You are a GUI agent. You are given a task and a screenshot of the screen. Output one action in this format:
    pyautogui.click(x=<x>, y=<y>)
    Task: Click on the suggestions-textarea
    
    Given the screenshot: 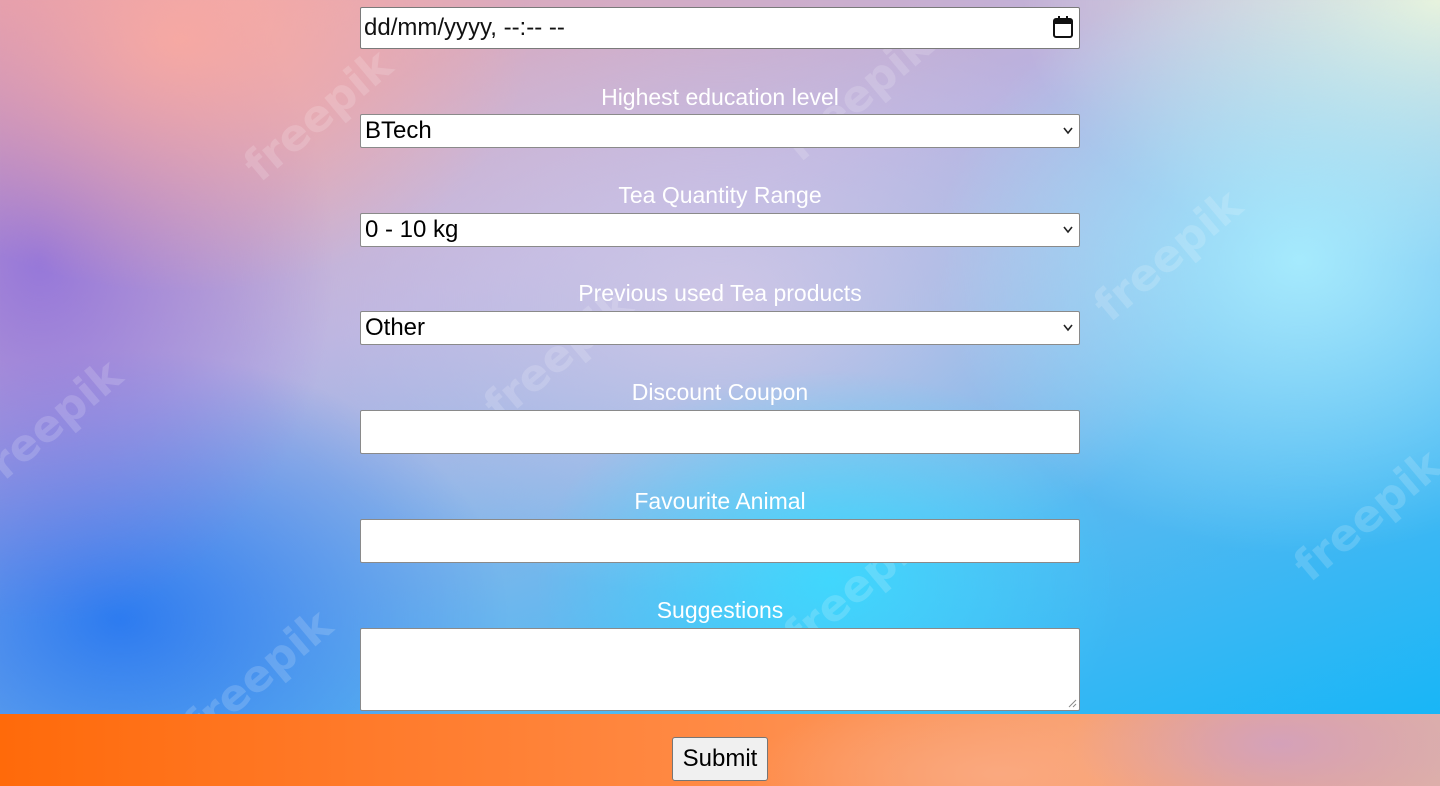 What is the action you would take?
    pyautogui.click(x=720, y=669)
    